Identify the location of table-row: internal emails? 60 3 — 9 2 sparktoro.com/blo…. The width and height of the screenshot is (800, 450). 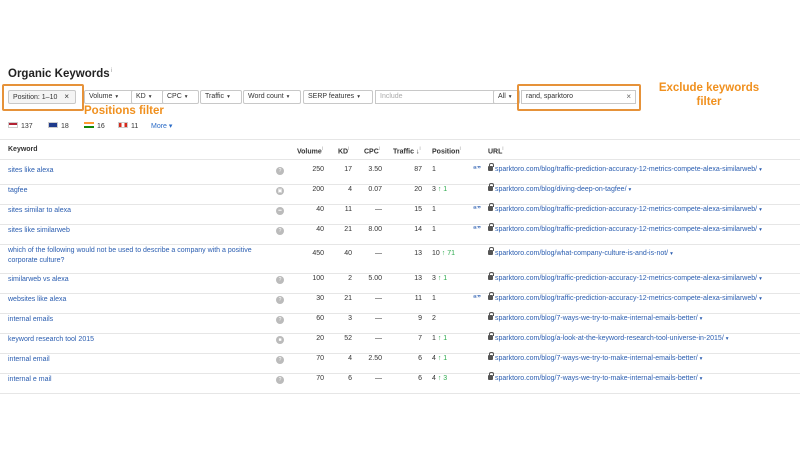
(400, 323).